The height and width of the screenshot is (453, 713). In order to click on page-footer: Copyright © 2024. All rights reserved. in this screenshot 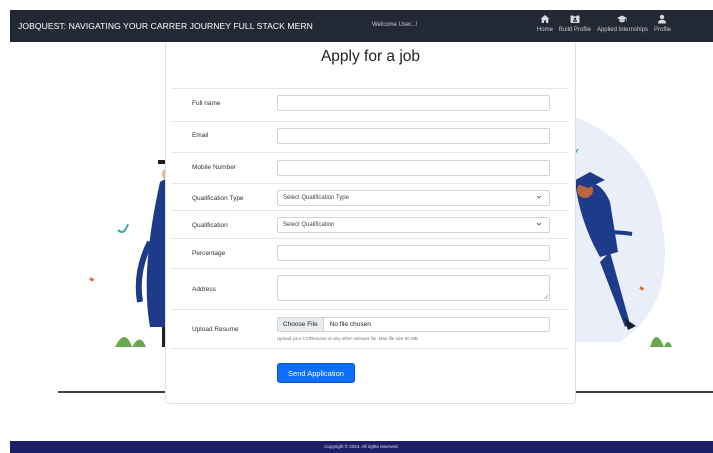, I will do `click(361, 447)`.